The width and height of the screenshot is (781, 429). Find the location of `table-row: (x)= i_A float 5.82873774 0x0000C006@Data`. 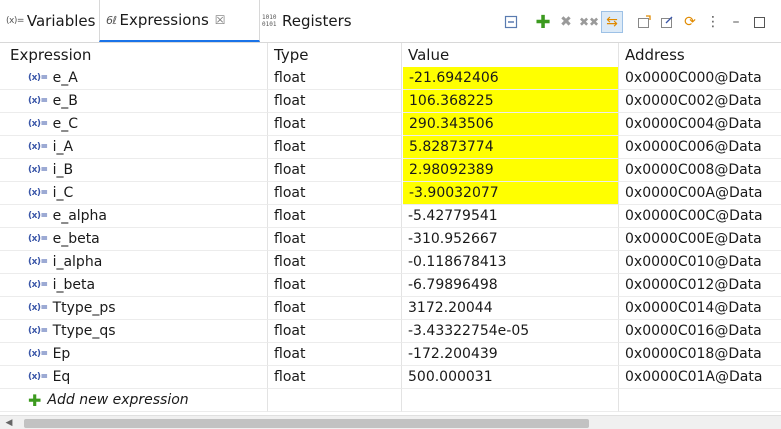

table-row: (x)= i_A float 5.82873774 0x0000C006@Data is located at coordinates (390, 147).